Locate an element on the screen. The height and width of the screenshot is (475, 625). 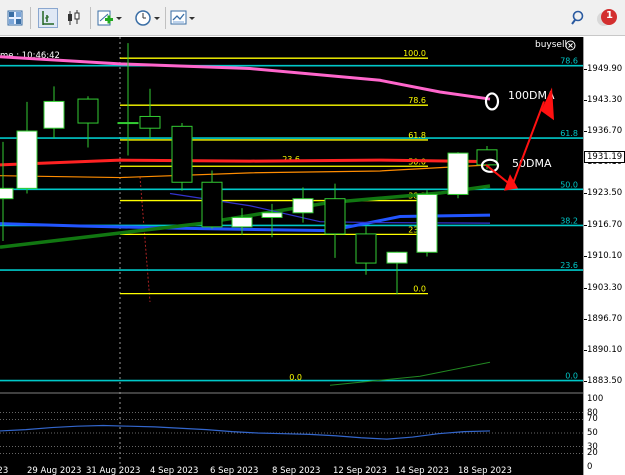
date-tick-label: 31 Aug 2023 is located at coordinates (113, 470).